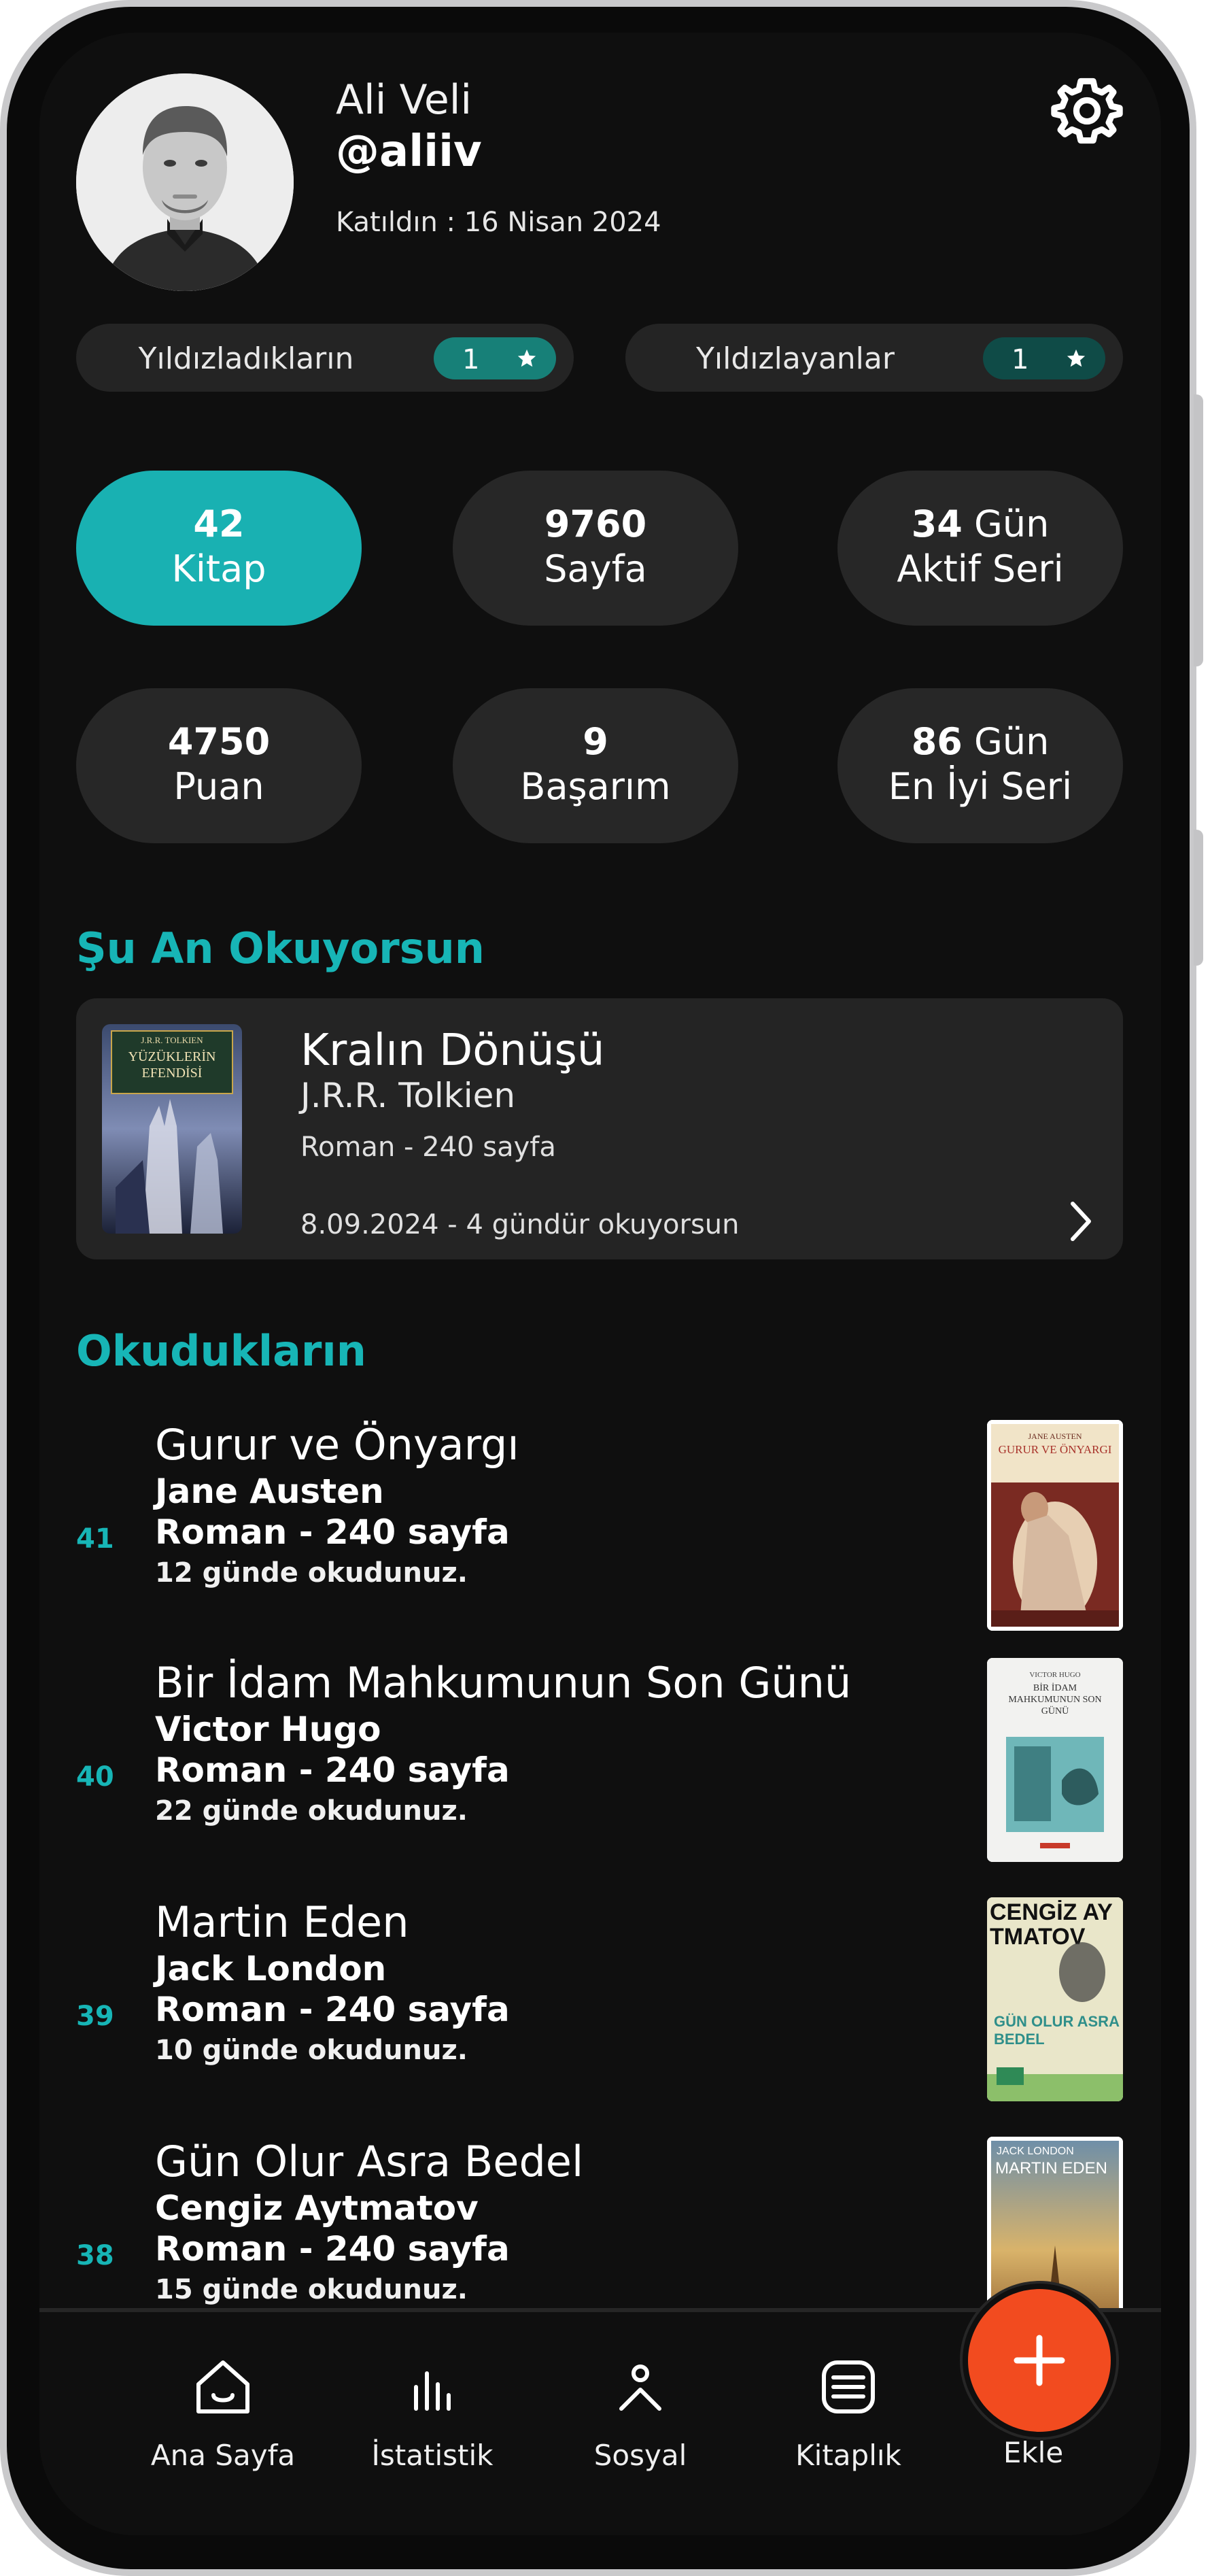 The image size is (1210, 2576). I want to click on section-title-read-books: Okudukların, so click(221, 1351).